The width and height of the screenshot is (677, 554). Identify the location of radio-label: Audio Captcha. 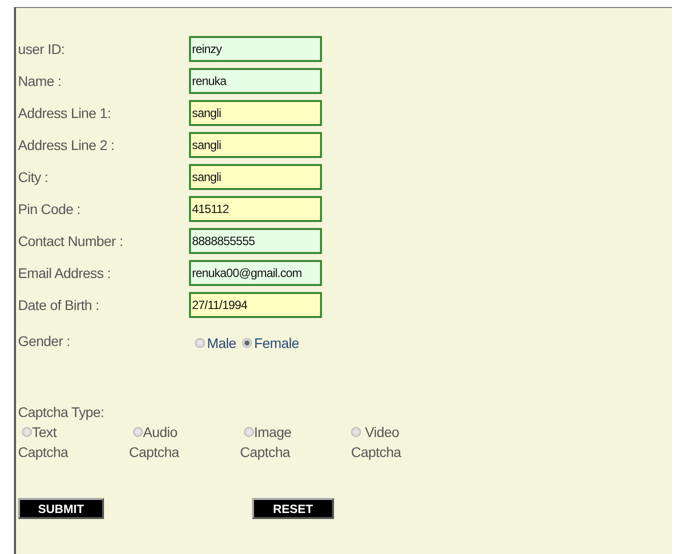
(162, 442).